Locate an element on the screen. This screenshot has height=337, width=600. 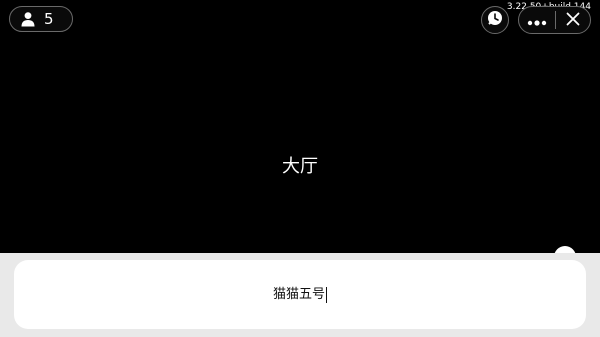
menu-capsule is located at coordinates (554, 20).